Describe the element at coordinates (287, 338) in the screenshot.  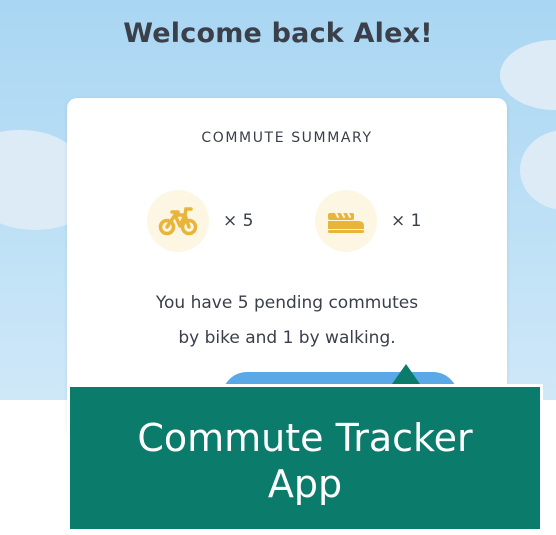
I see `message-line-2: by bike and 1 by walking.` at that location.